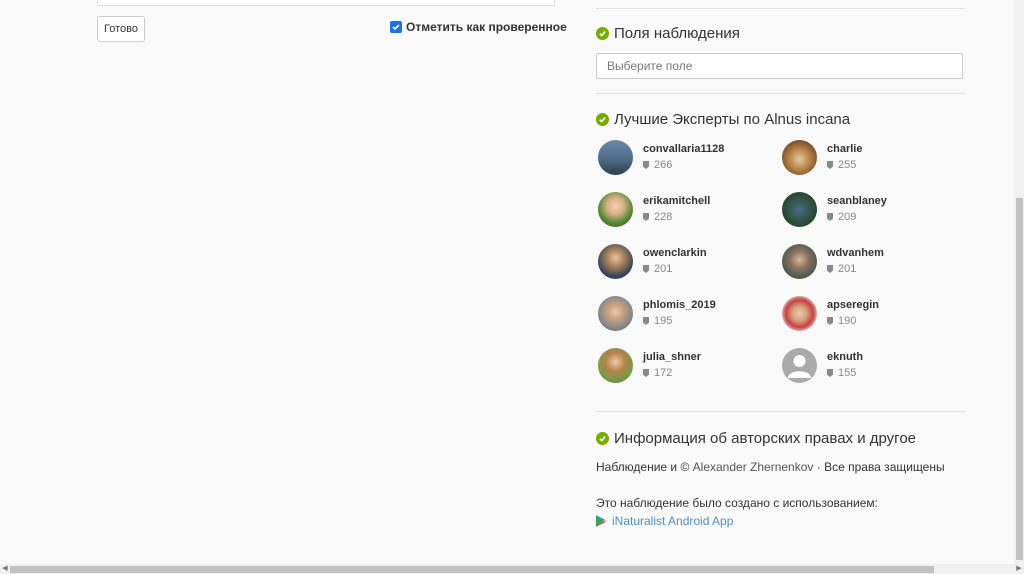 This screenshot has height=574, width=1024. What do you see at coordinates (847, 217) in the screenshot?
I see `expert-count: 209` at bounding box center [847, 217].